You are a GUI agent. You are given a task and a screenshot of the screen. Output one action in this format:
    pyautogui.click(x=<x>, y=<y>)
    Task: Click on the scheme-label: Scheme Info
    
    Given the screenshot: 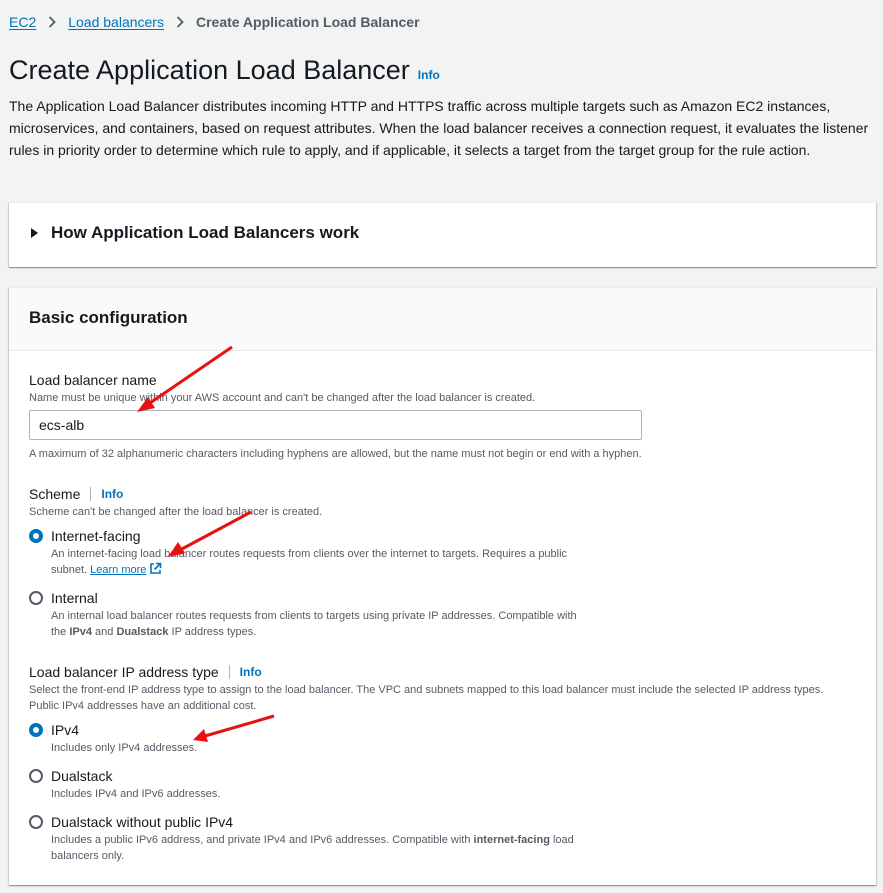 What is the action you would take?
    pyautogui.click(x=76, y=494)
    